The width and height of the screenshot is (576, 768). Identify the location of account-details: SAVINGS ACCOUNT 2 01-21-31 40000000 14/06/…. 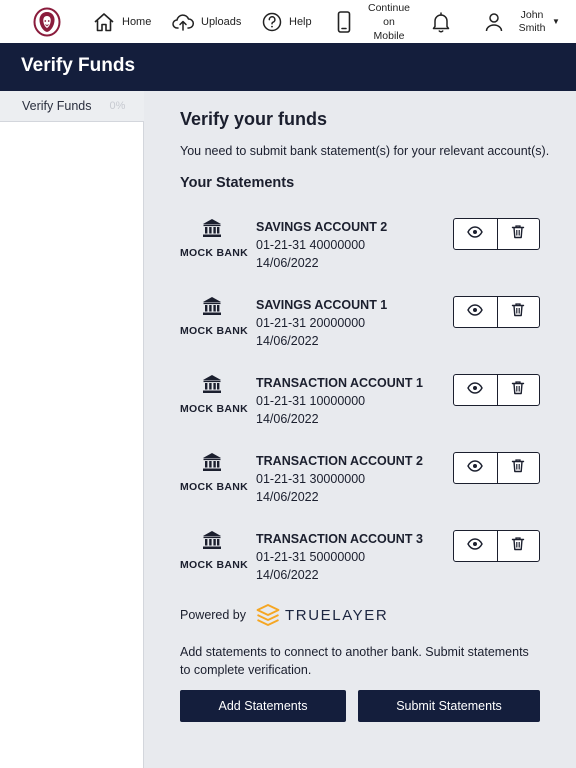
(321, 245).